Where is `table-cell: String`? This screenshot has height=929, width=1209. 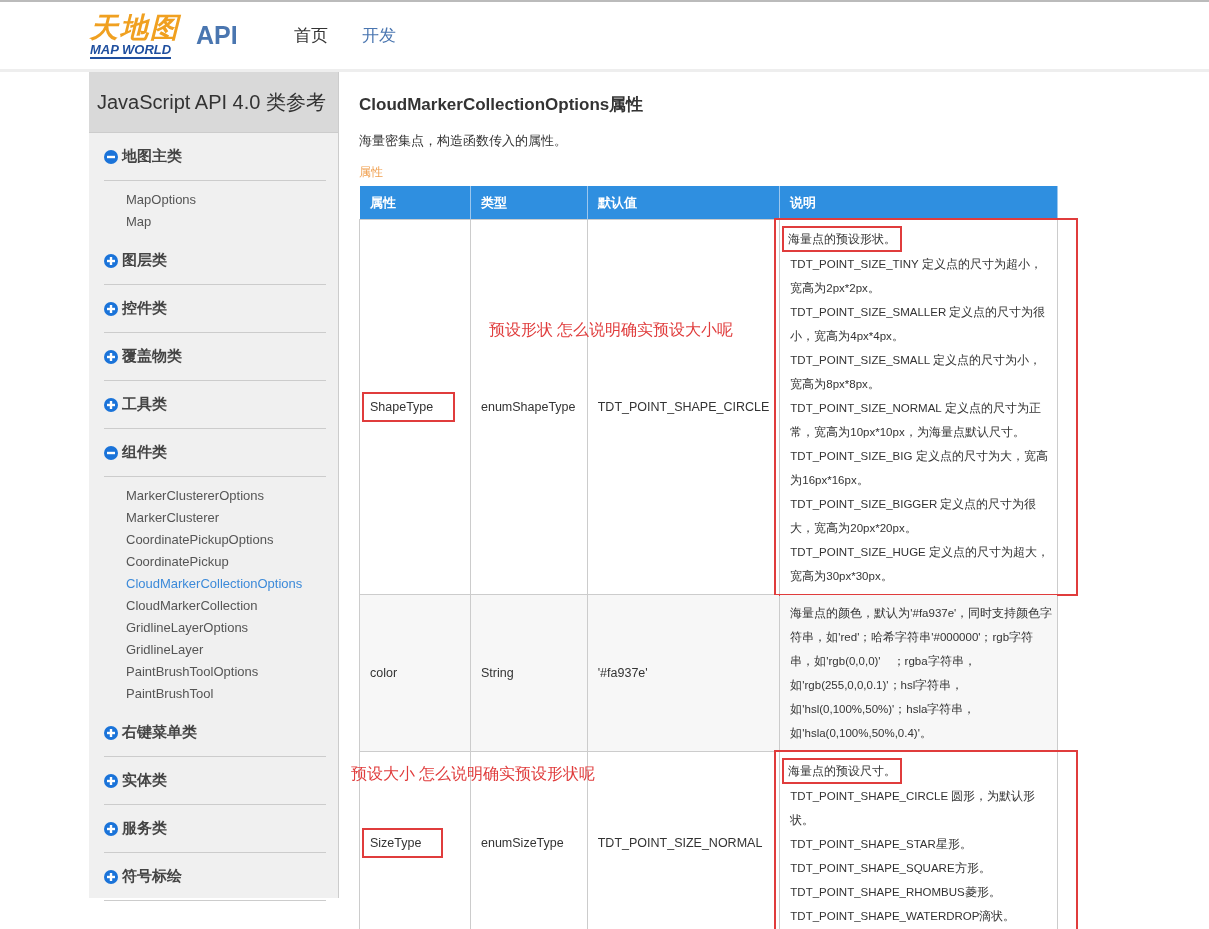
table-cell: String is located at coordinates (529, 673).